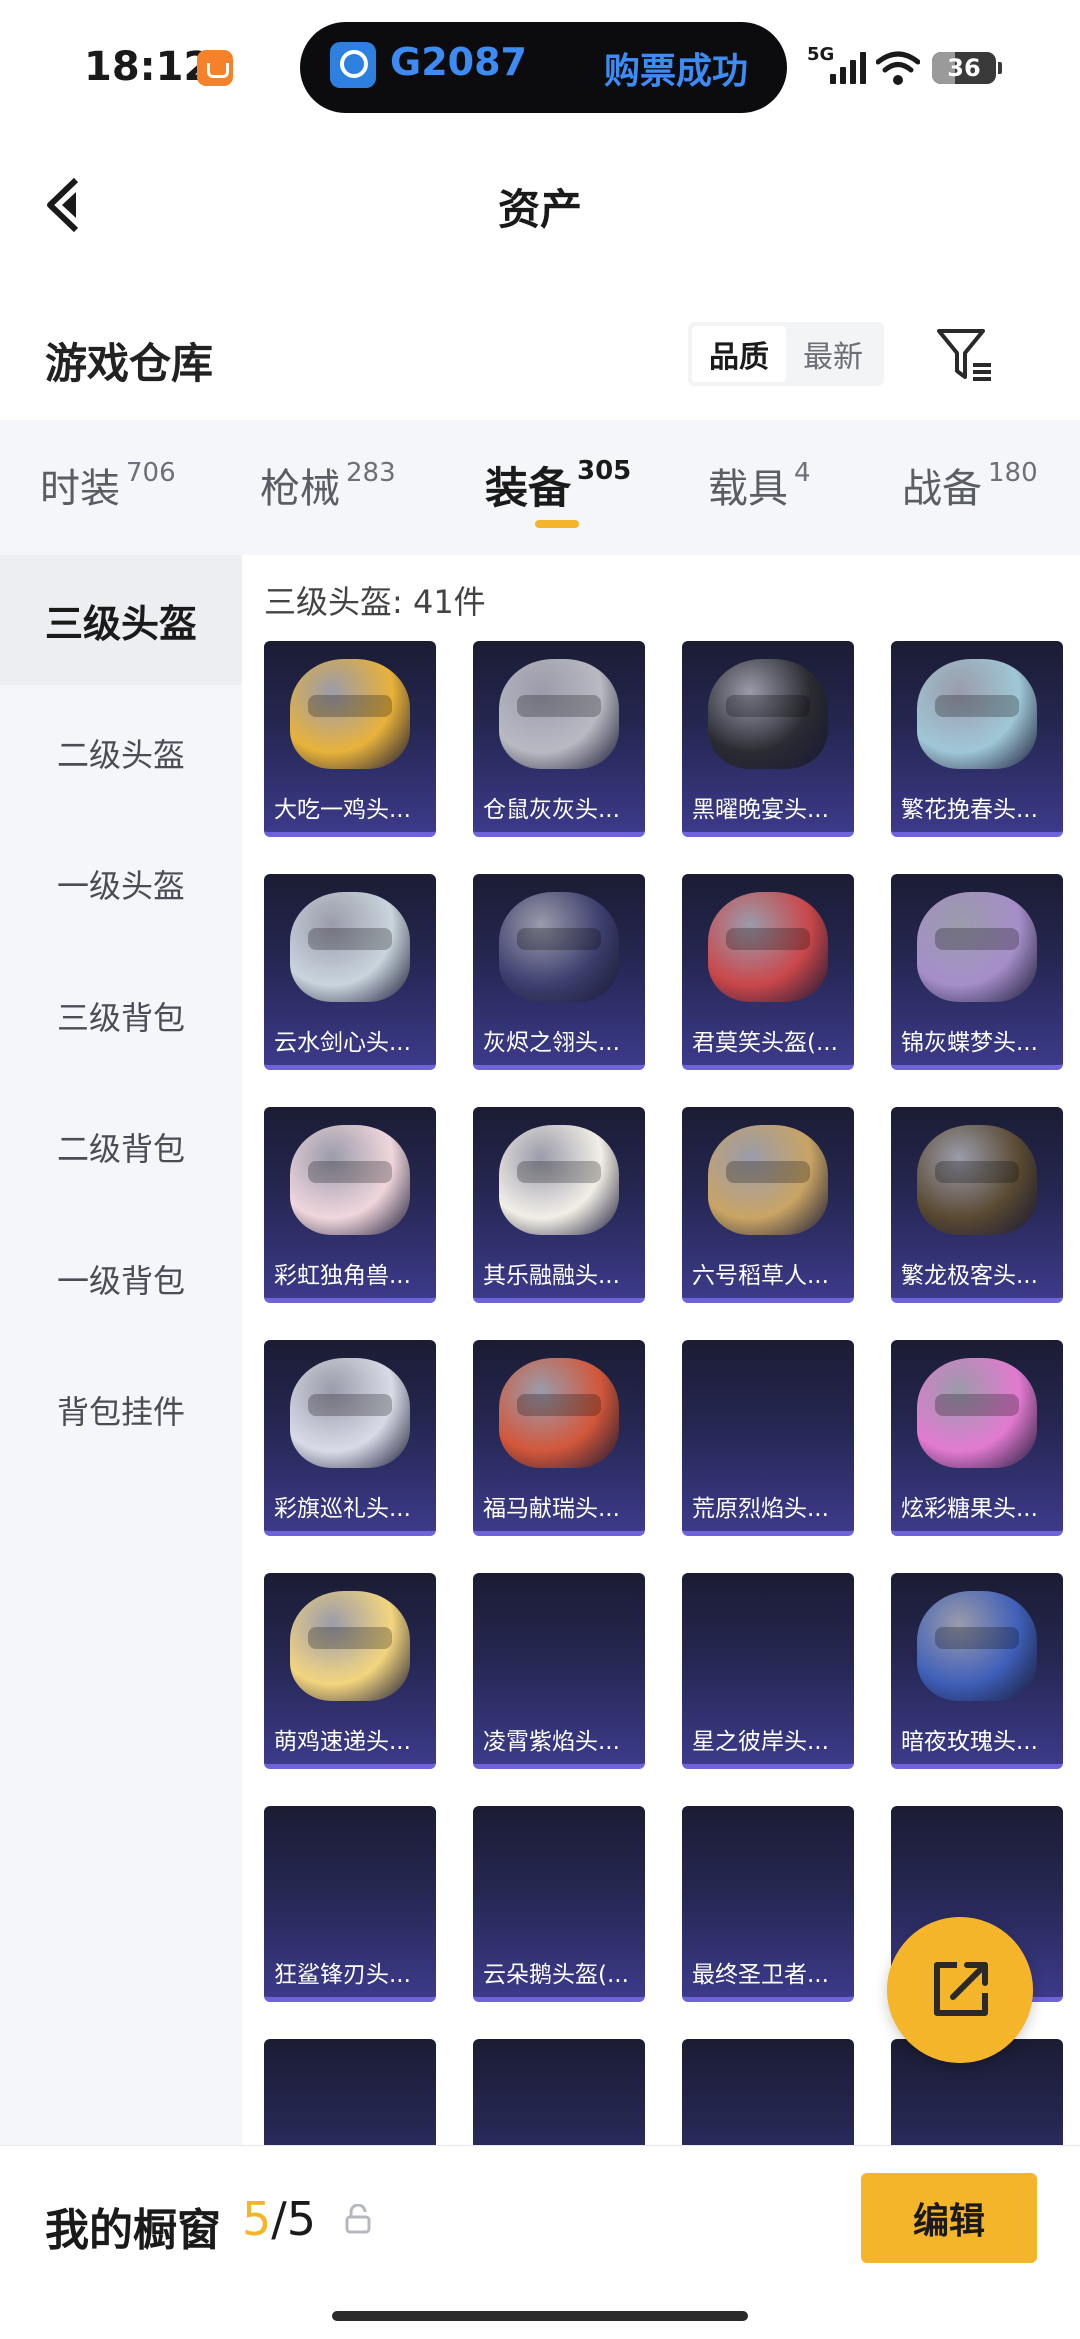 The height and width of the screenshot is (2339, 1080). Describe the element at coordinates (375, 602) in the screenshot. I see `item-count-label: 三级头盔: 41件` at that location.